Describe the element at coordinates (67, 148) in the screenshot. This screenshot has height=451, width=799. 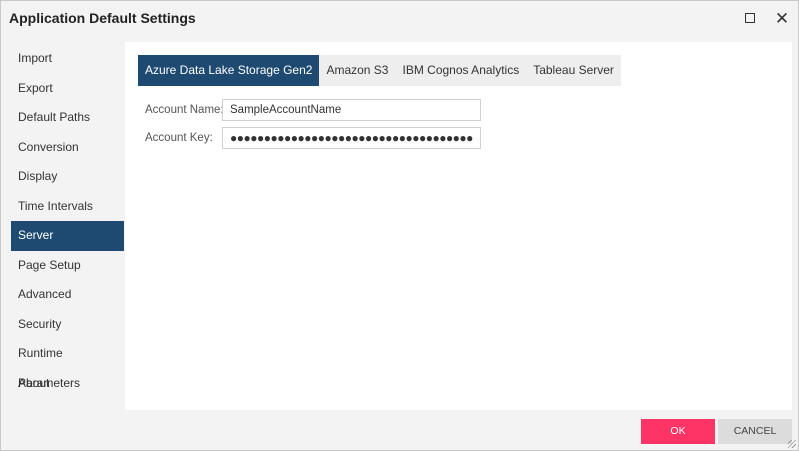
I see `sidebar-item-conversion: Conversion` at that location.